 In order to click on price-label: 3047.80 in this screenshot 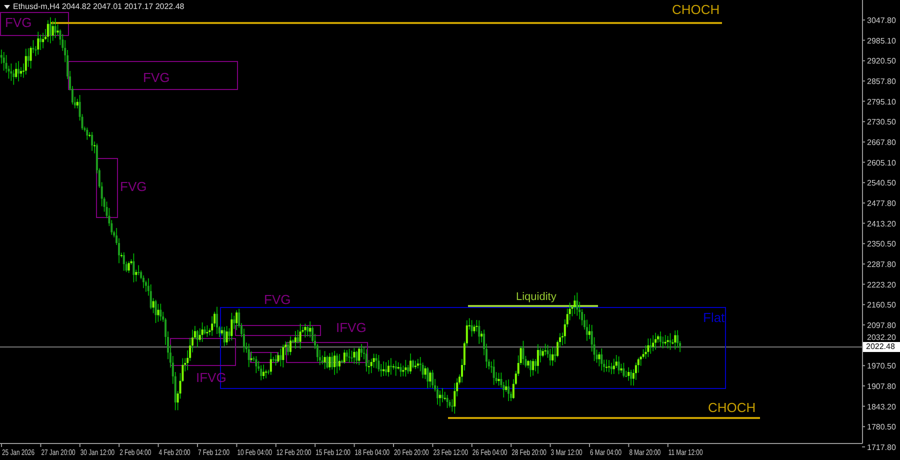, I will do `click(881, 20)`.